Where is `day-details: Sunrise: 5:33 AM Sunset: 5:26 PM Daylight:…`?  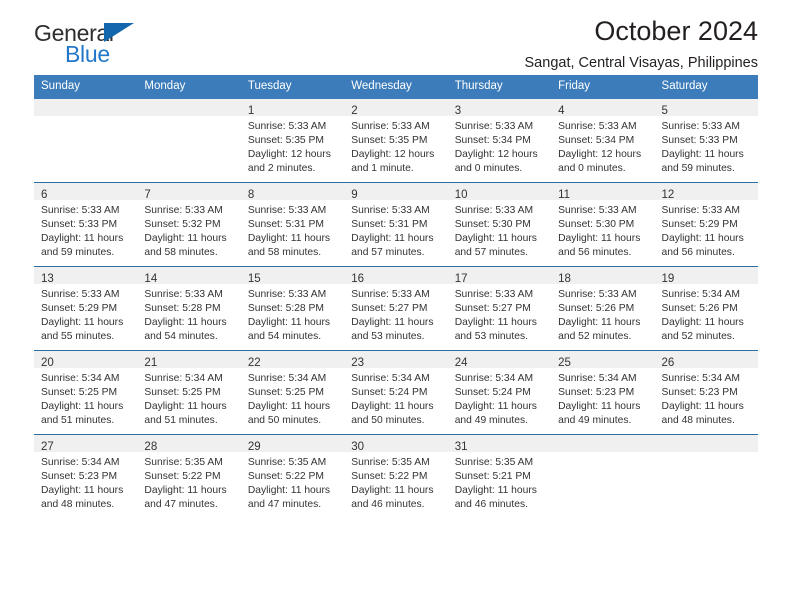 day-details: Sunrise: 5:33 AM Sunset: 5:26 PM Daylight:… is located at coordinates (602, 314).